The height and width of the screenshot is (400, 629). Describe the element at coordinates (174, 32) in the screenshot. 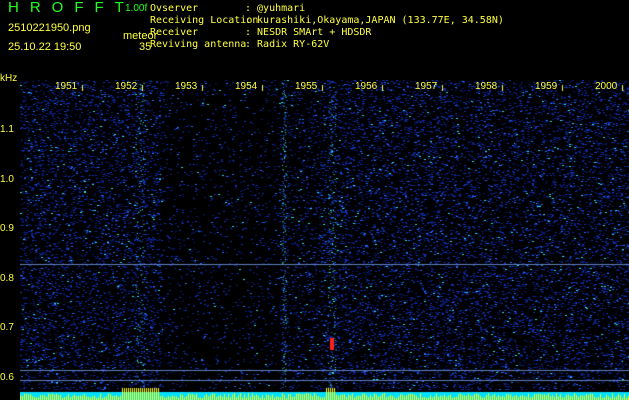

I see `info-label: Receiver` at that location.